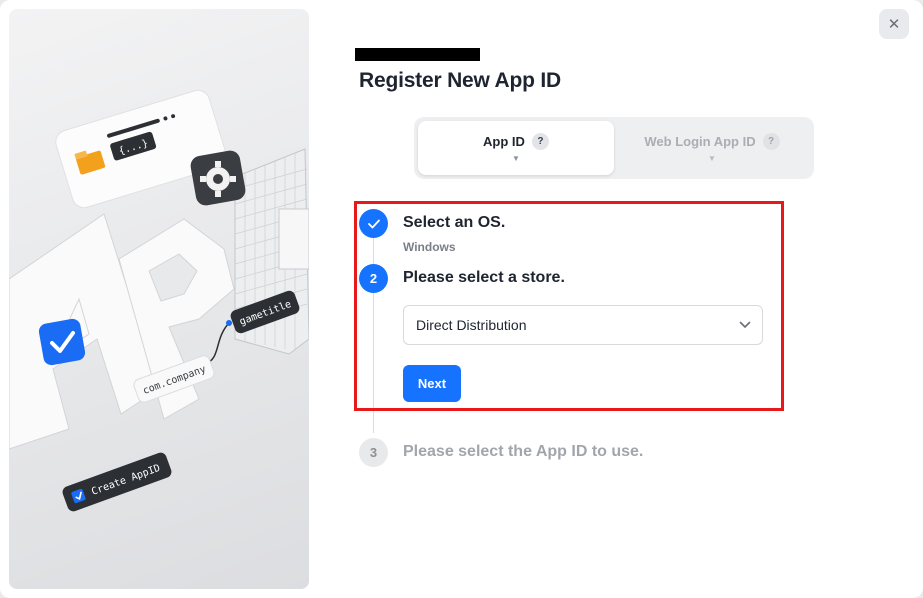 Image resolution: width=923 pixels, height=598 pixels. I want to click on gear-icon, so click(218, 178).